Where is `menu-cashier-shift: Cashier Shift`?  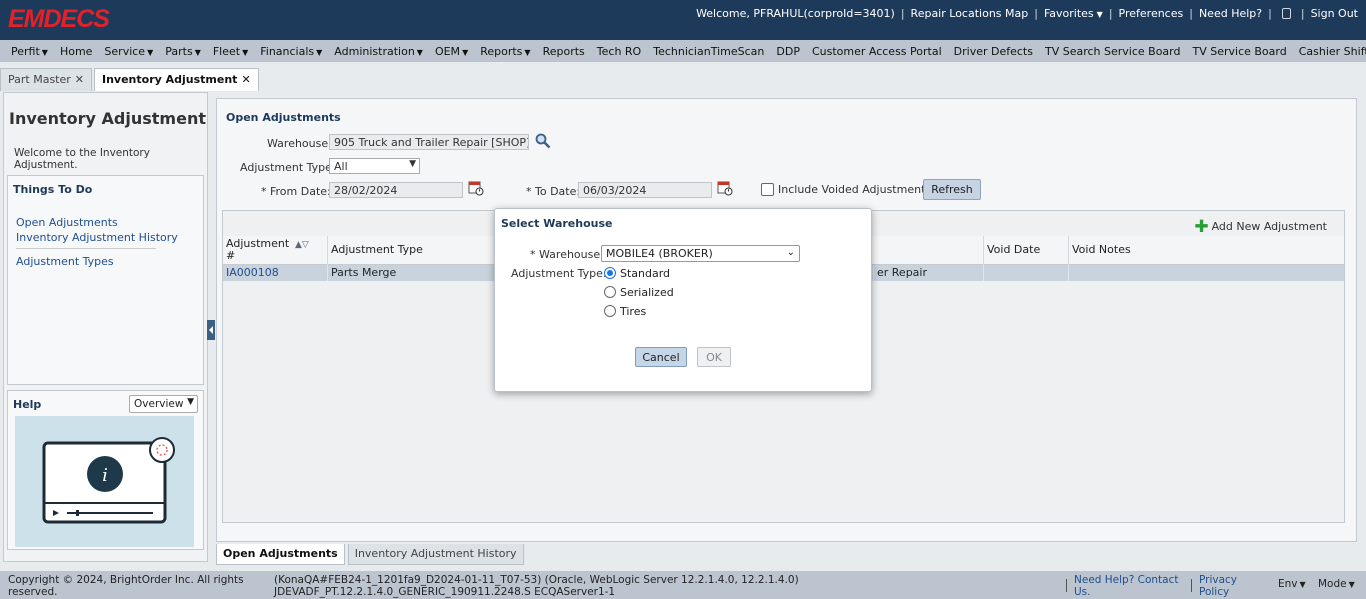 menu-cashier-shift: Cashier Shift is located at coordinates (1332, 51).